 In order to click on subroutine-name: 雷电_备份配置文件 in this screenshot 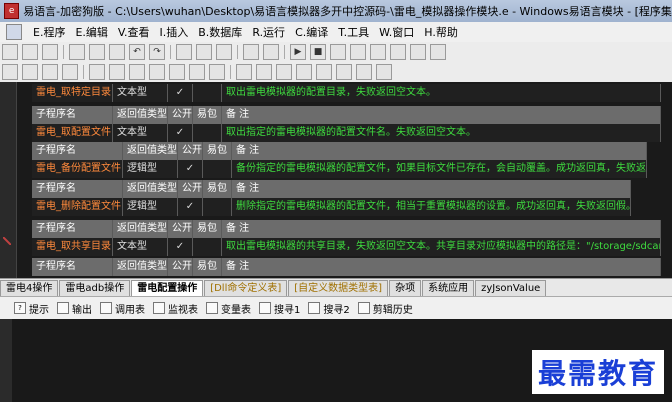, I will do `click(77, 169)`.